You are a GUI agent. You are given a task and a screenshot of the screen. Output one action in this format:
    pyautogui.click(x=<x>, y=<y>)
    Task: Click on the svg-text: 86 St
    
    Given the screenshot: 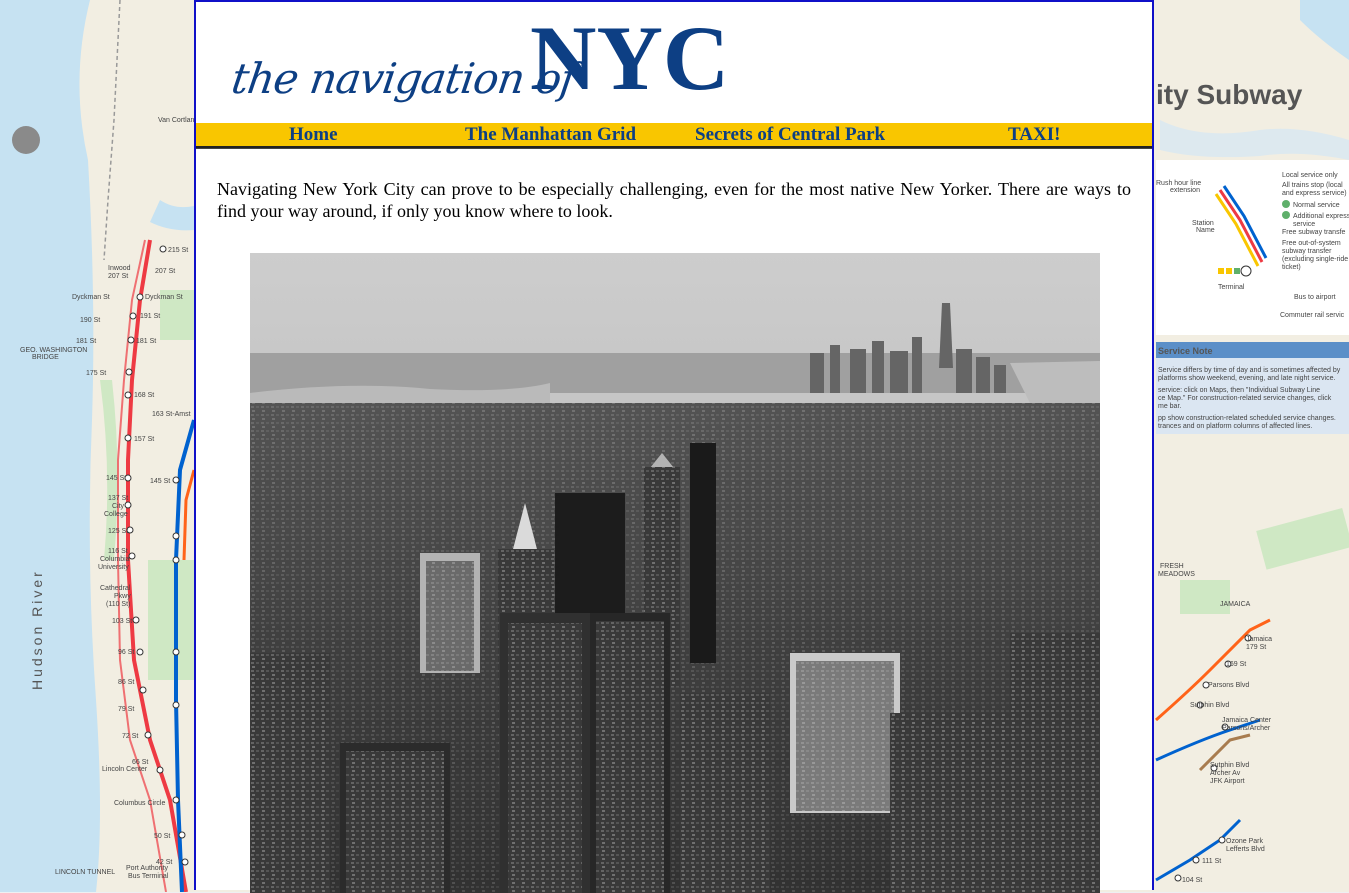 What is the action you would take?
    pyautogui.click(x=126, y=682)
    